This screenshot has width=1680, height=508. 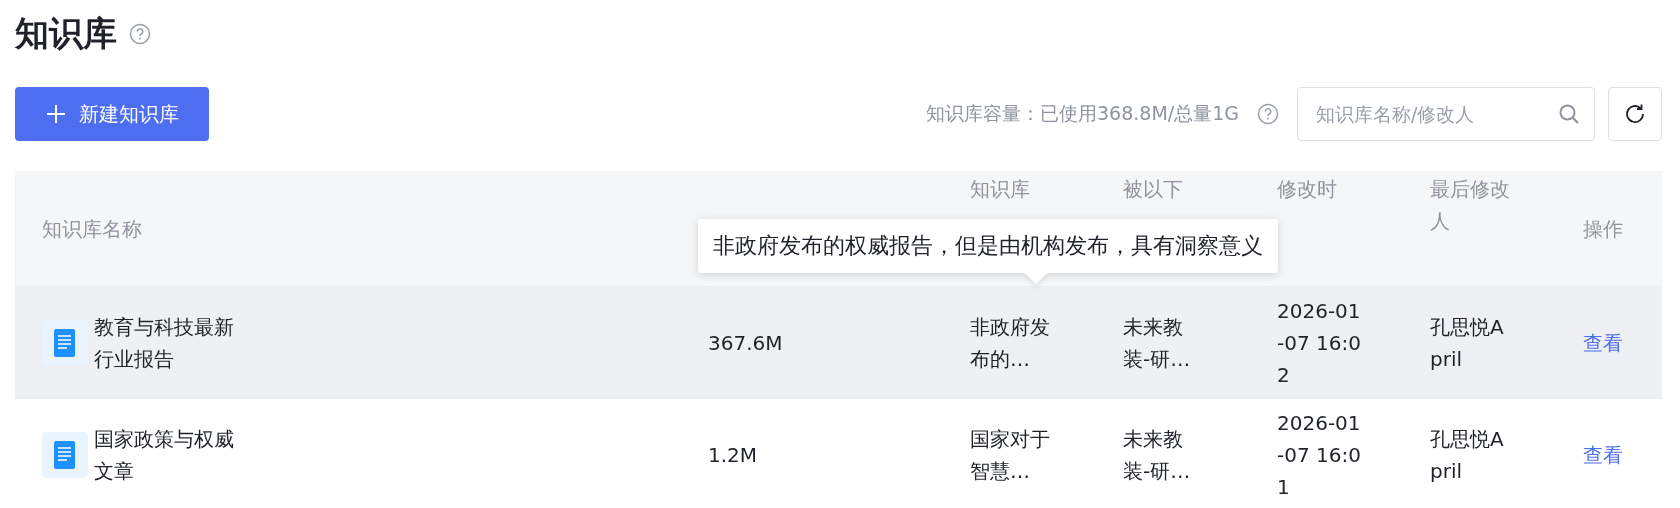 I want to click on refresh-button, so click(x=1635, y=114).